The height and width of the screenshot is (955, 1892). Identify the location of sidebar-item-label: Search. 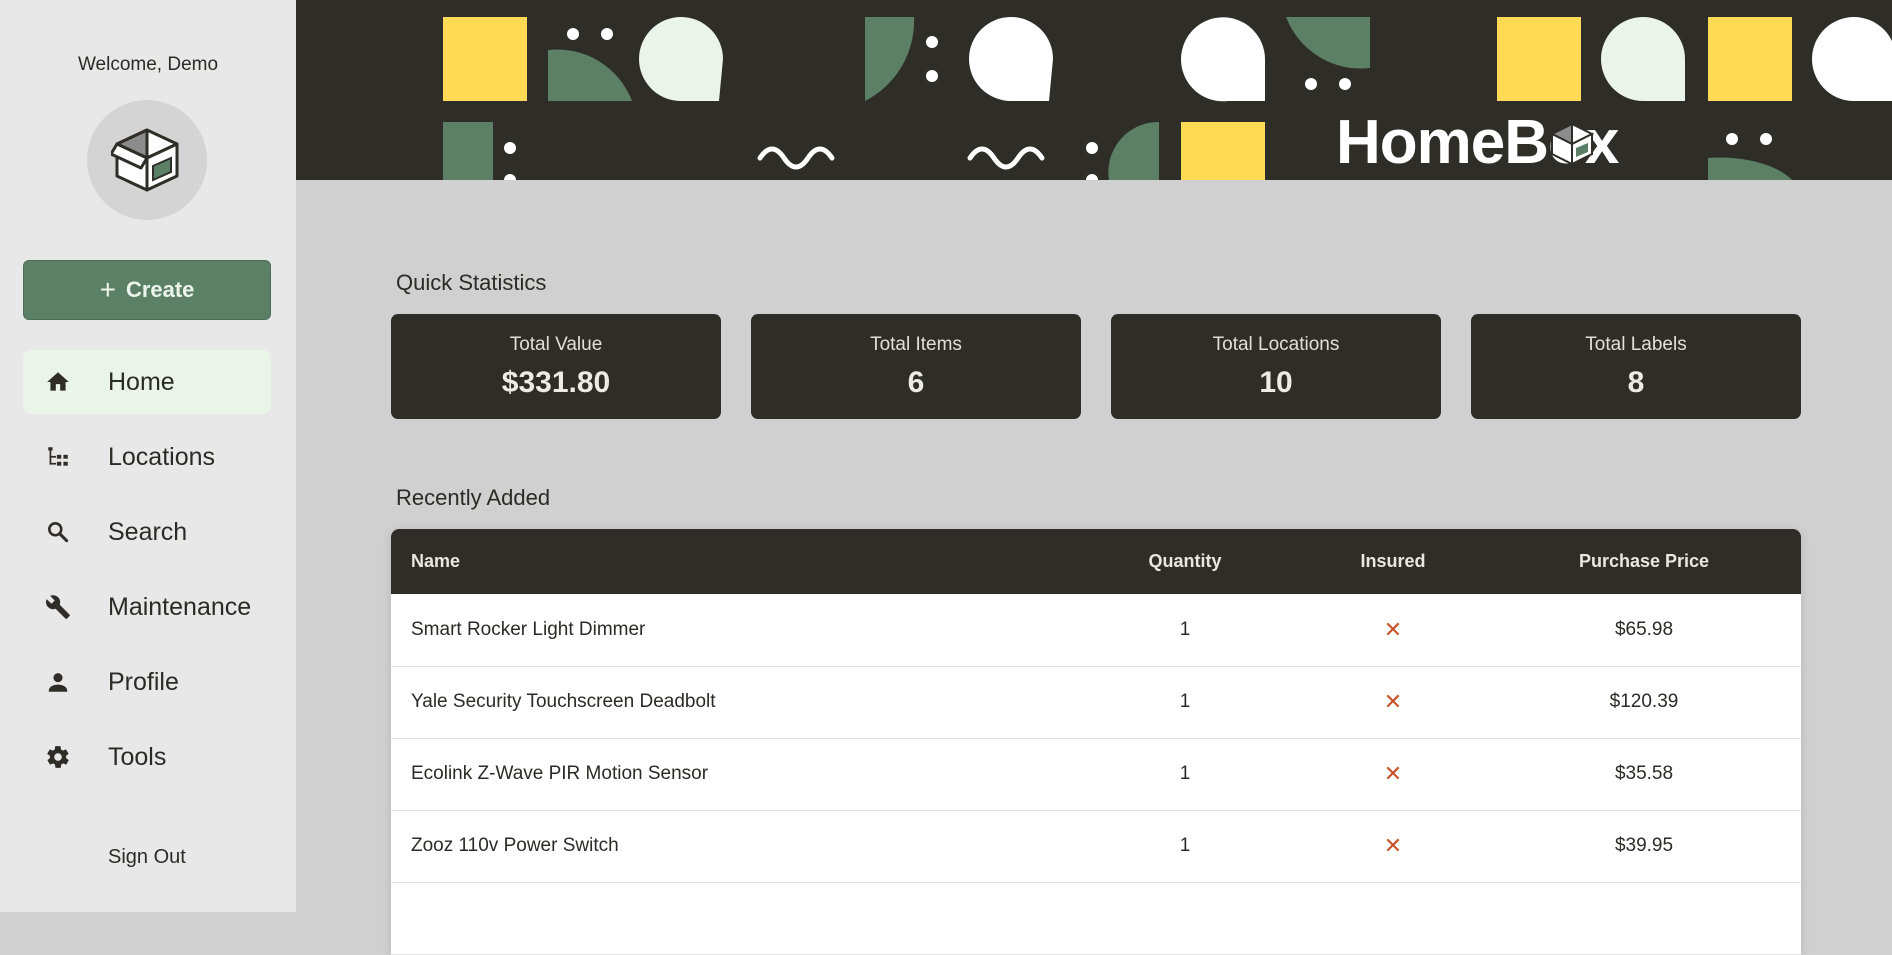
(148, 531).